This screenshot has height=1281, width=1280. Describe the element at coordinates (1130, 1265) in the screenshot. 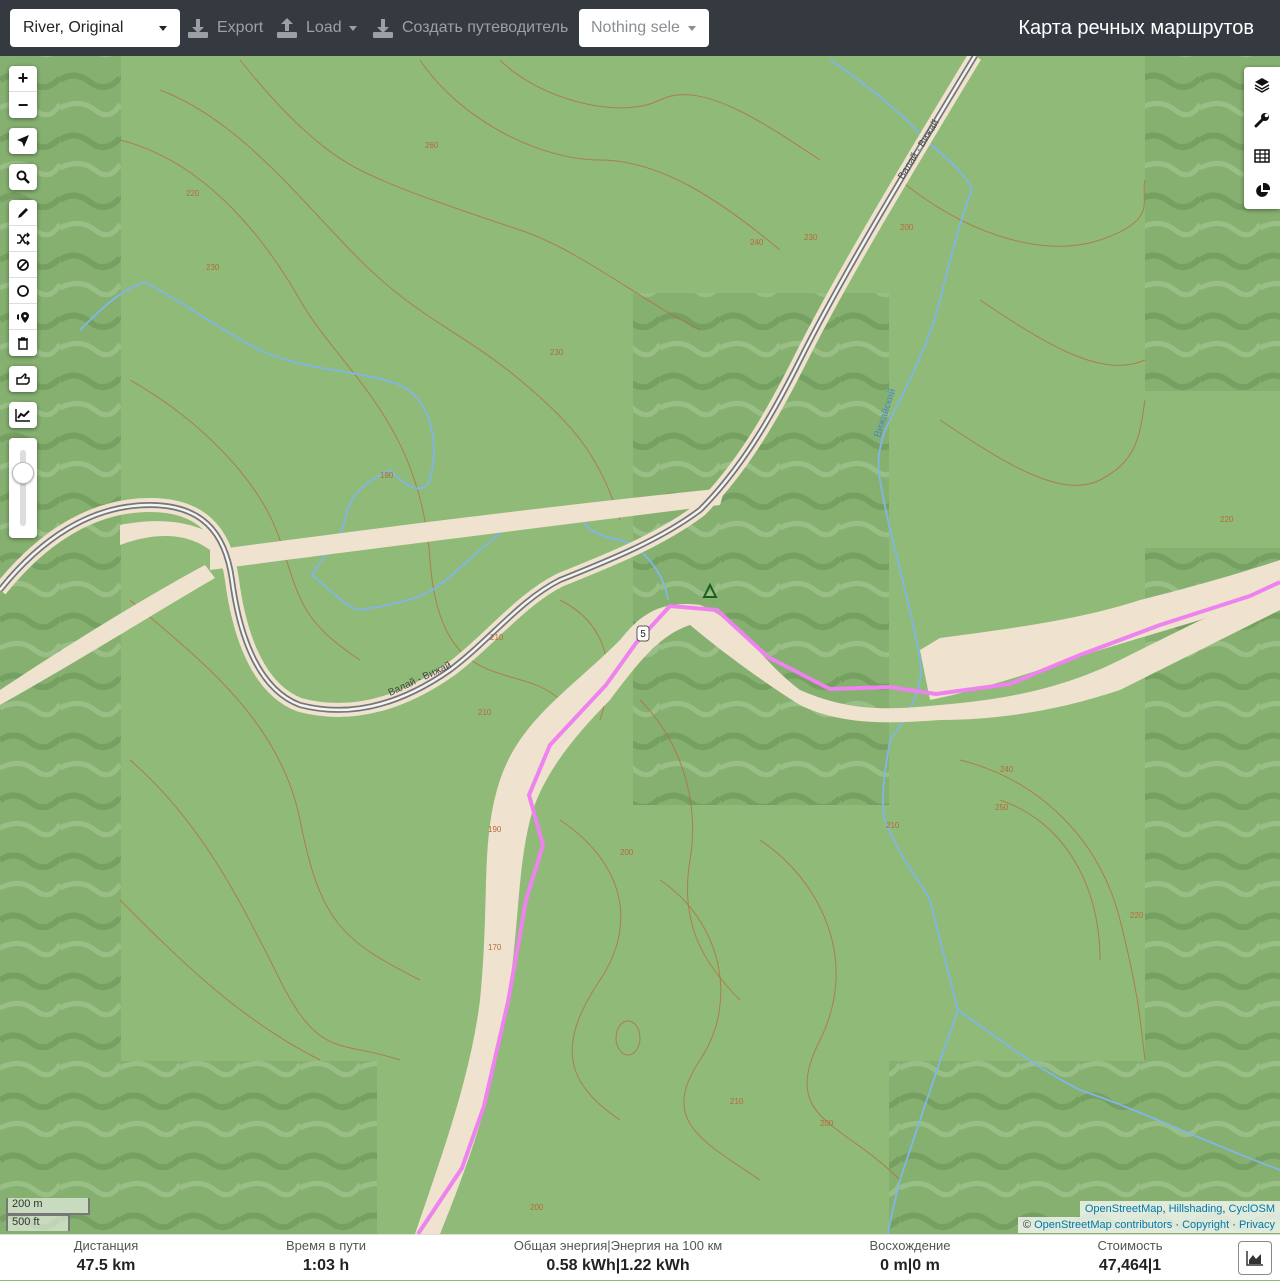

I see `stat-value: 47,464|1` at that location.